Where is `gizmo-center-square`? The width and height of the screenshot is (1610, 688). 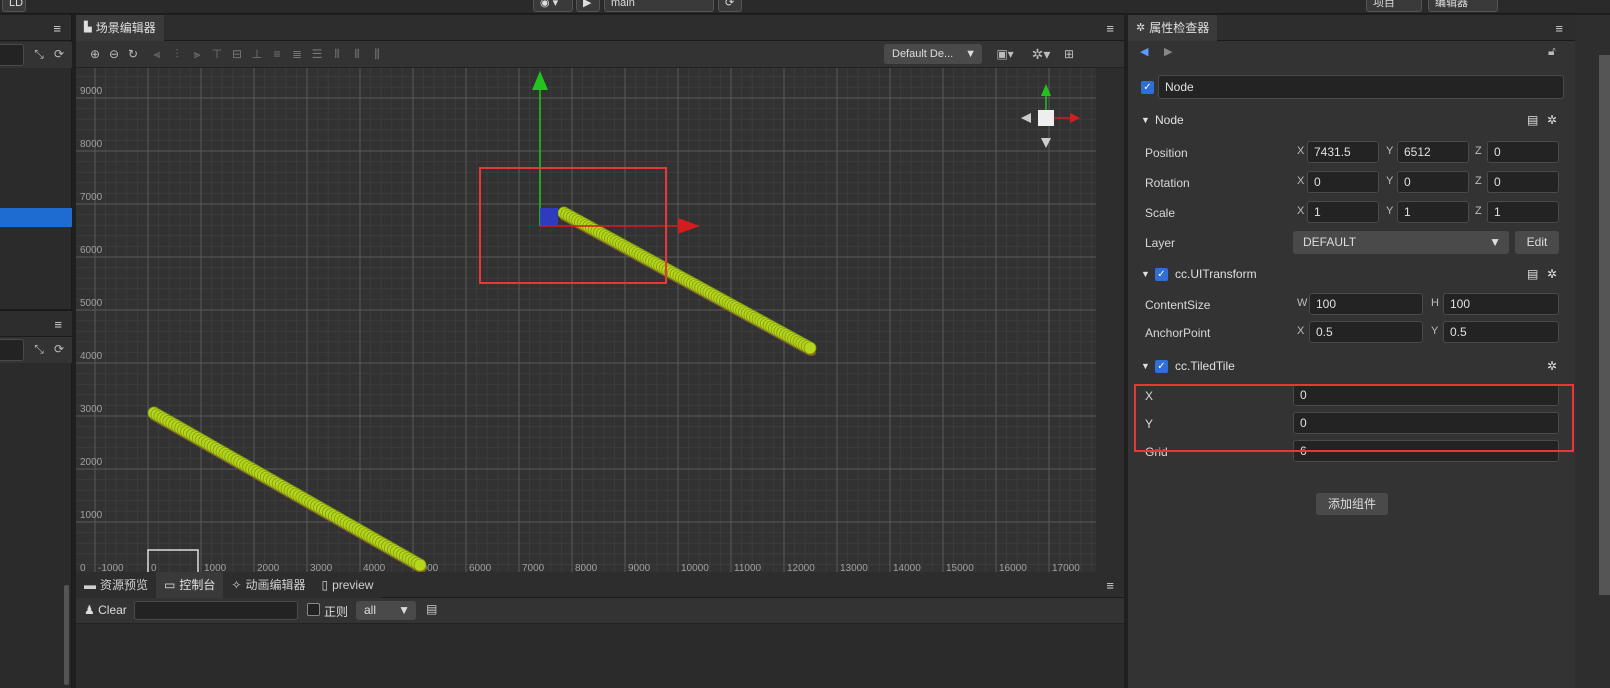 gizmo-center-square is located at coordinates (549, 217).